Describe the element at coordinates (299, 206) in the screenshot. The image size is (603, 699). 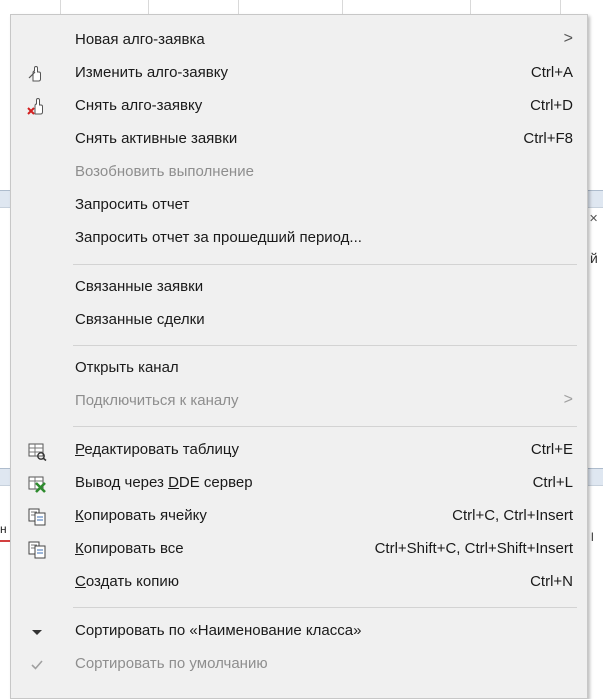
I see `menu-item-request-report: Запросить отчет` at that location.